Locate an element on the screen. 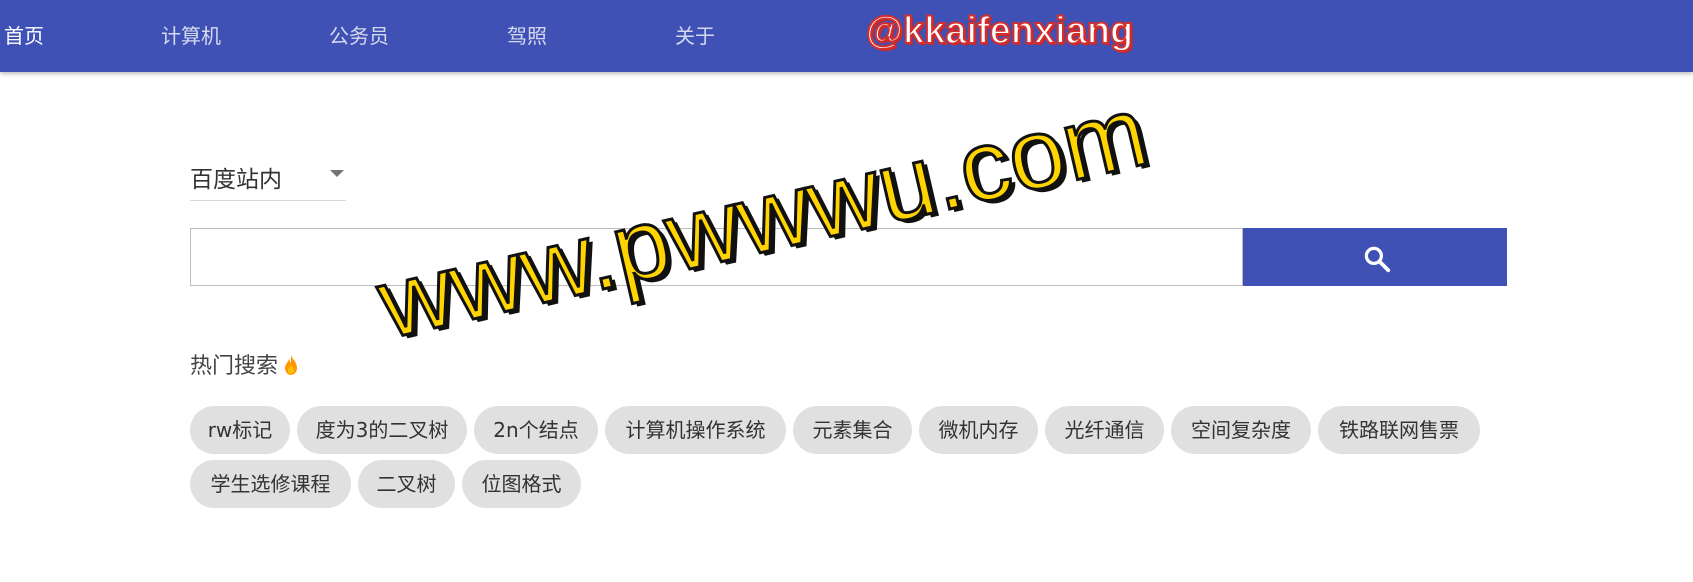 The image size is (1693, 582). nav-item-home: 首页 is located at coordinates (24, 36).